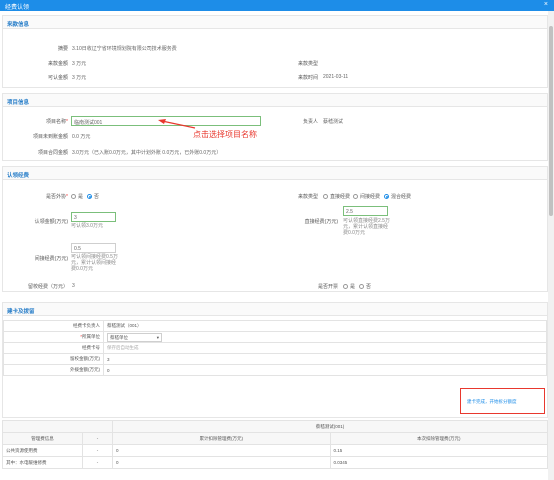  I want to click on fee-group-header: 蔡嵇测试(001), so click(330, 426).